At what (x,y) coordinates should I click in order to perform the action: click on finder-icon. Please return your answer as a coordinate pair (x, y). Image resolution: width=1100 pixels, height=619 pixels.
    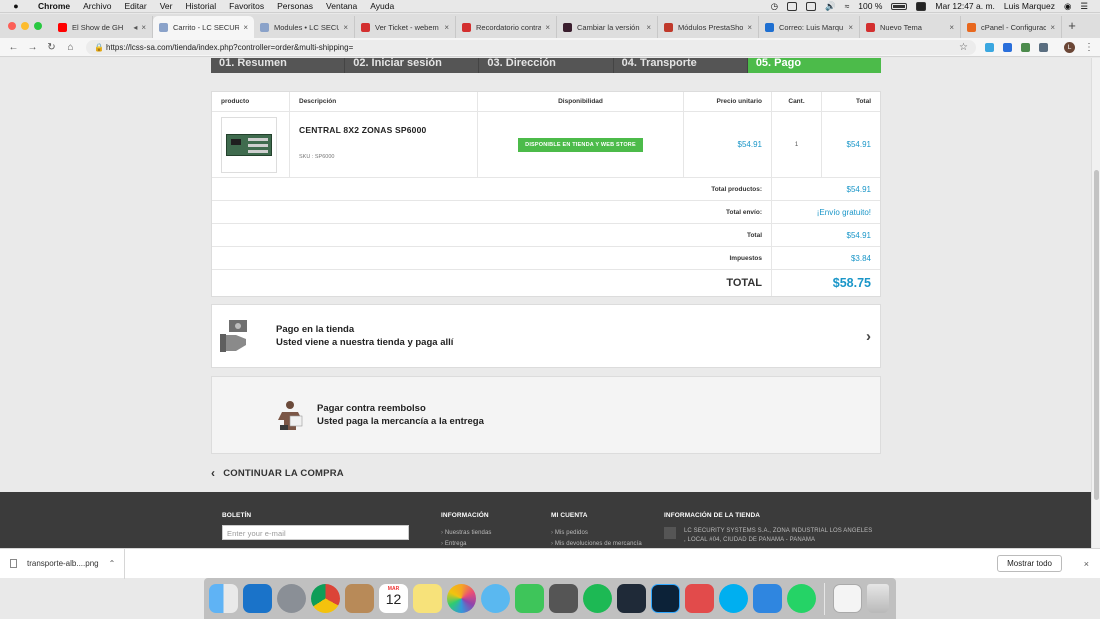
    Looking at the image, I should click on (223, 598).